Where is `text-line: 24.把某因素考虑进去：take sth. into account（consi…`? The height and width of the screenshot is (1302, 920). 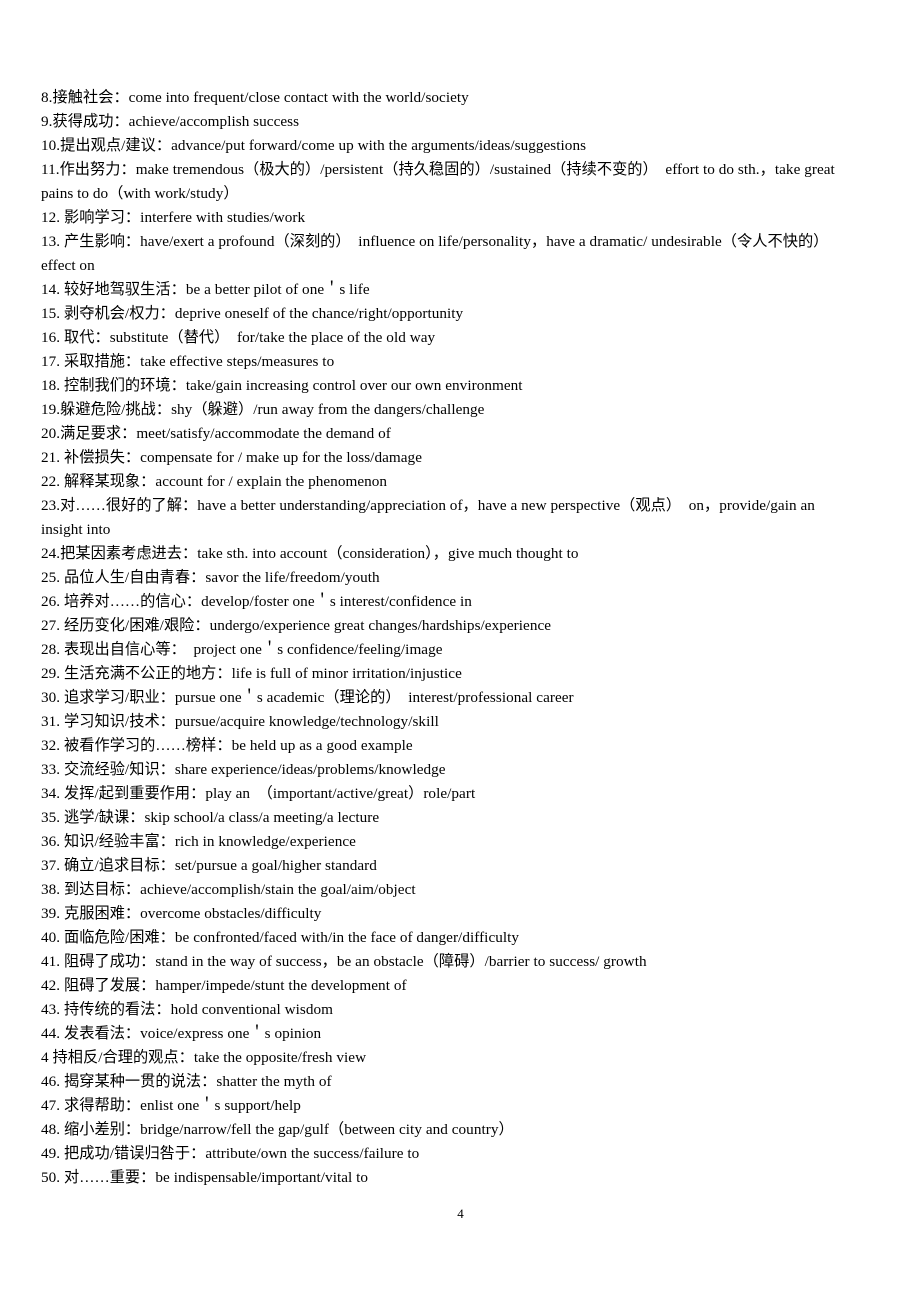
text-line: 24.把某因素考虑进去：take sth. into account（consi… is located at coordinates (310, 553).